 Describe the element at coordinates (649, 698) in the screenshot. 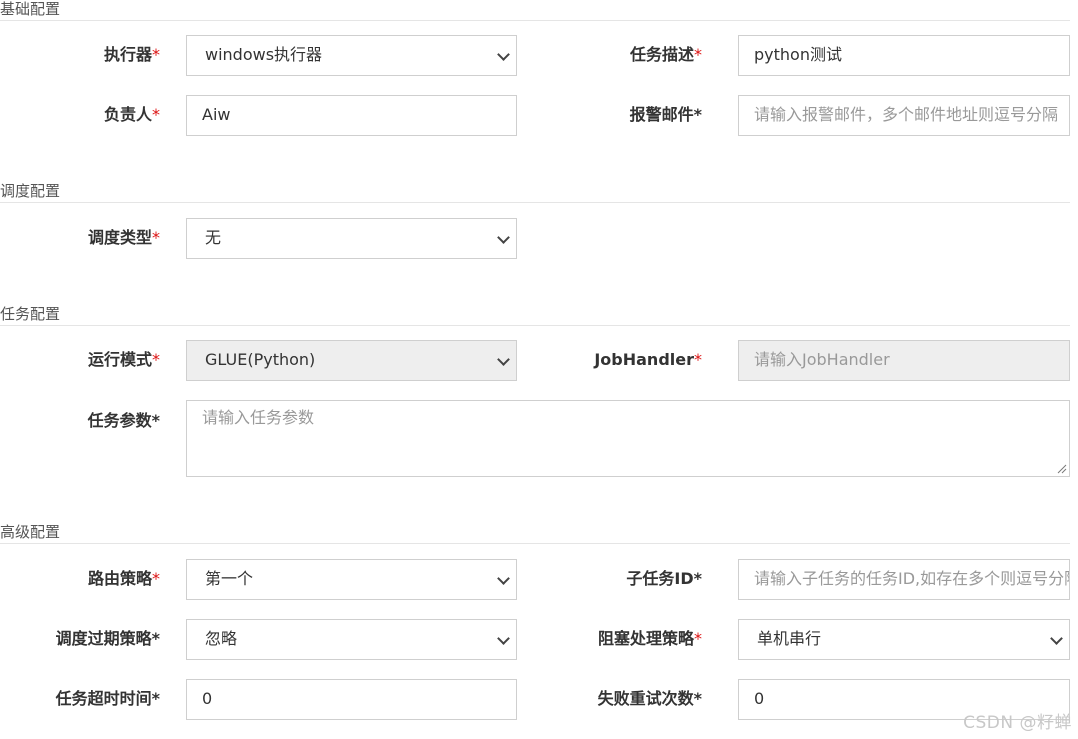

I see `retry-label: 失败重试次数*` at that location.